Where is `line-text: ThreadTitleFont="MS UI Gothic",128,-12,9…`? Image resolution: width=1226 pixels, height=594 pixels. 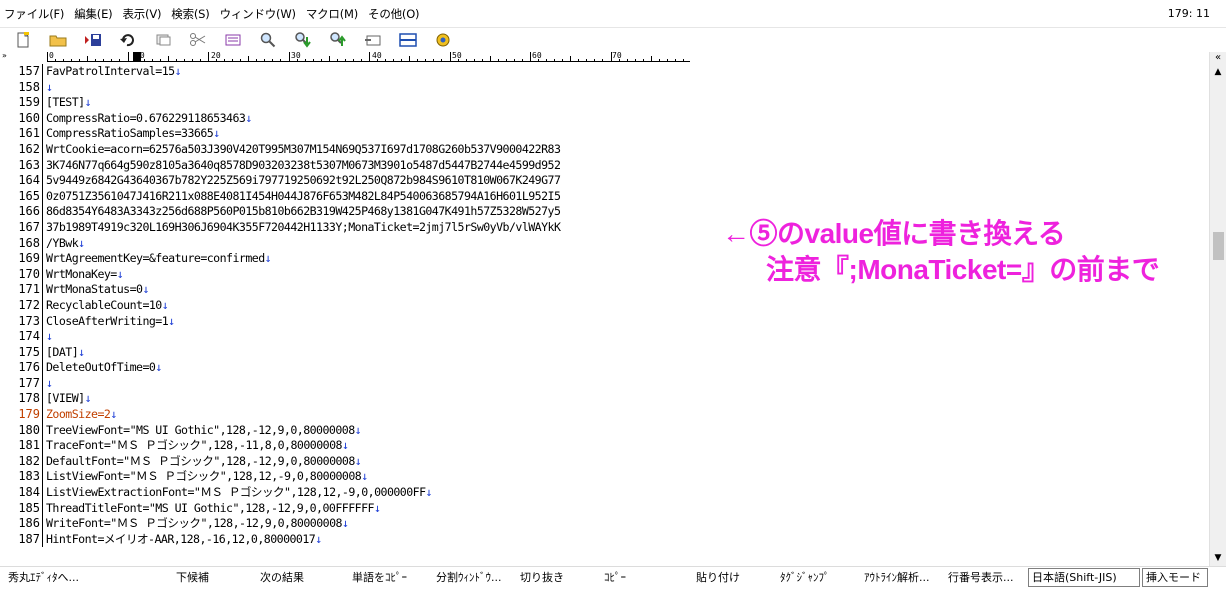
line-text: ThreadTitleFont="MS UI Gothic",128,-12,9… is located at coordinates (213, 509).